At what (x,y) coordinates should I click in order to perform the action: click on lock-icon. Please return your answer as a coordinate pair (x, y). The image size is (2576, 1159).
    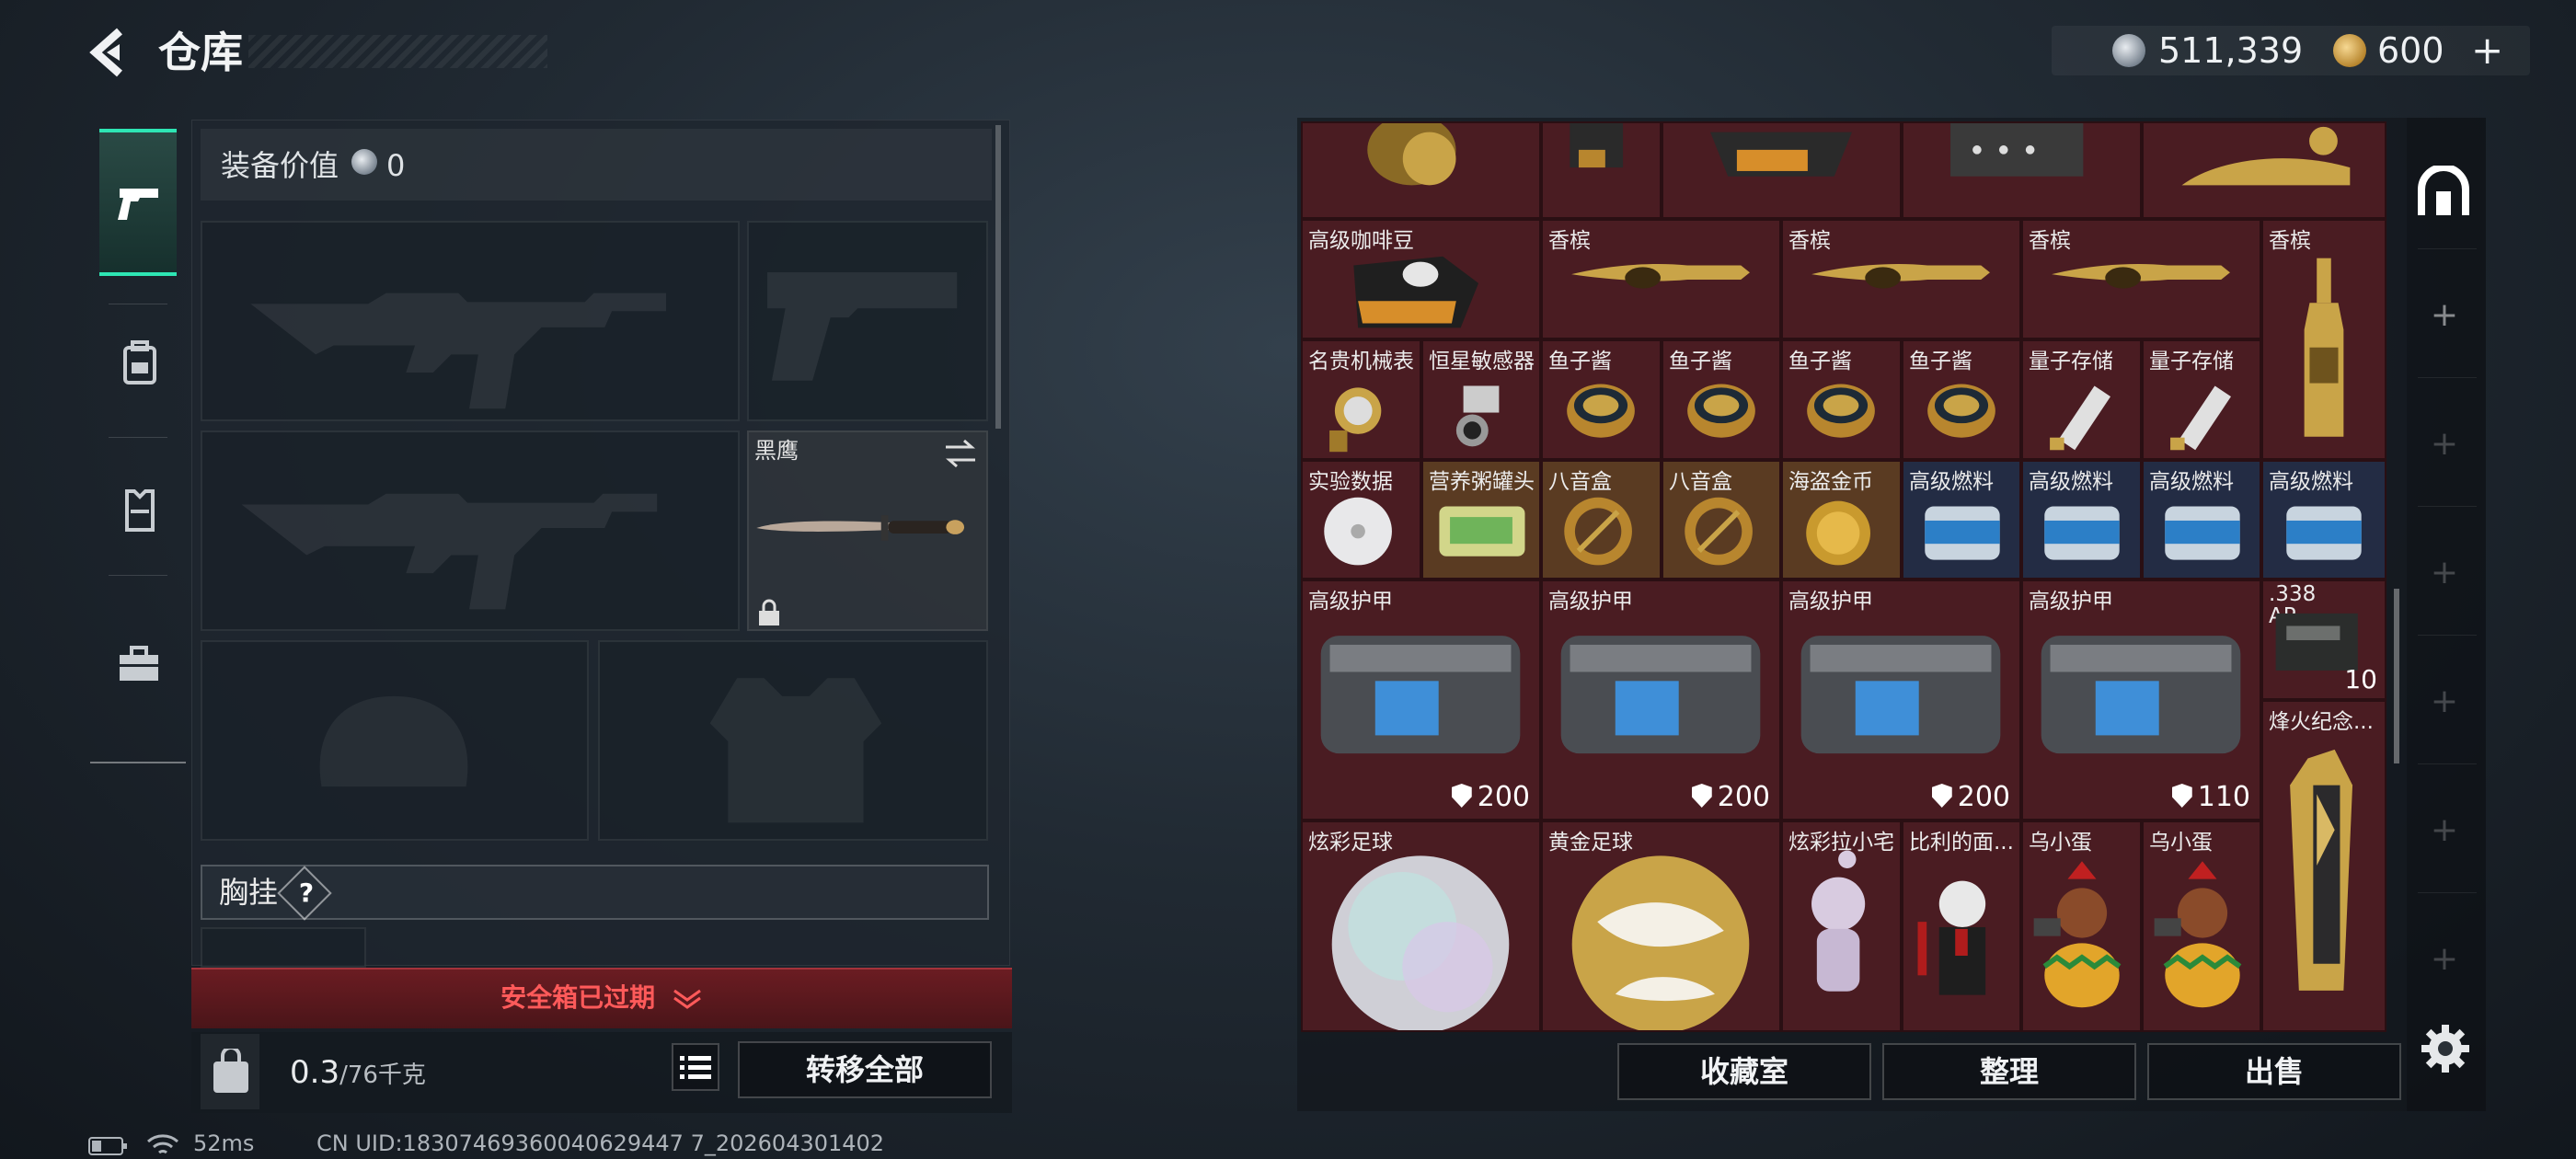
    Looking at the image, I should click on (769, 612).